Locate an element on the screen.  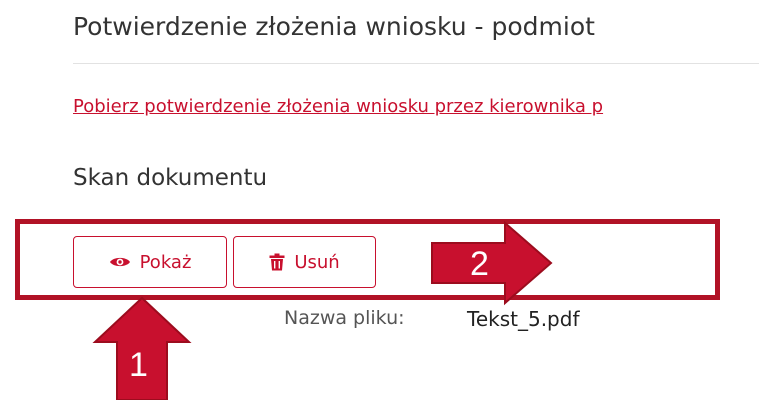
annotation-number-2: 2 is located at coordinates (479, 264).